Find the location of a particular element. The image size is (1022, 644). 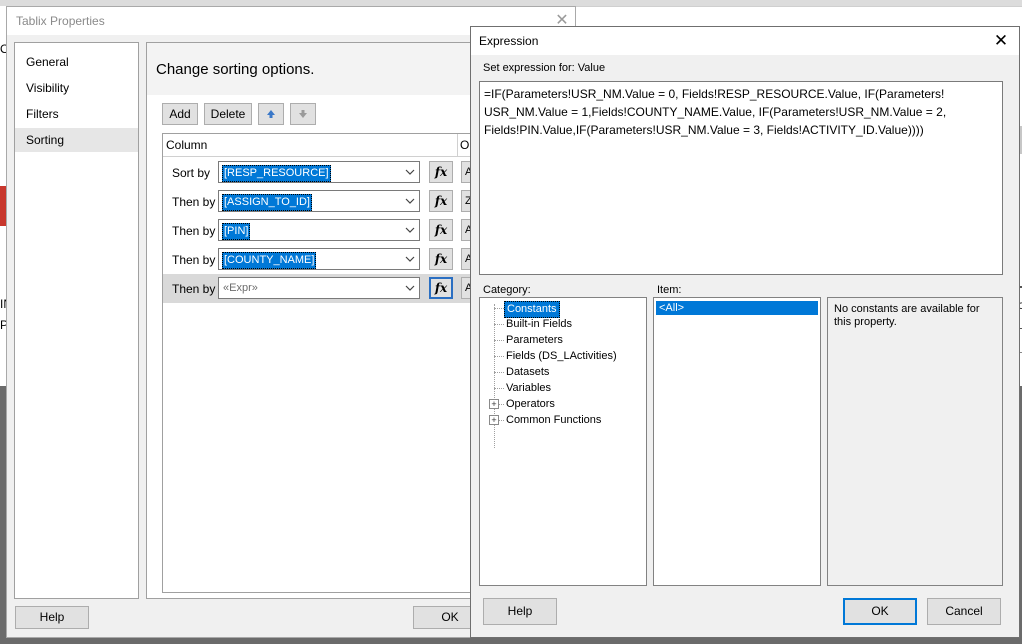

item-list: <All> is located at coordinates (737, 441).